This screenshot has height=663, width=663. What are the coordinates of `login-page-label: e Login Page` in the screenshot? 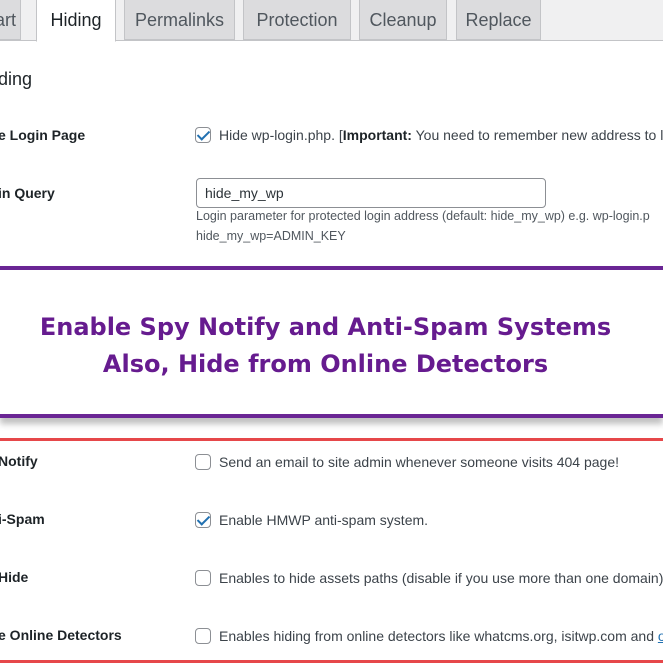 It's located at (43, 135).